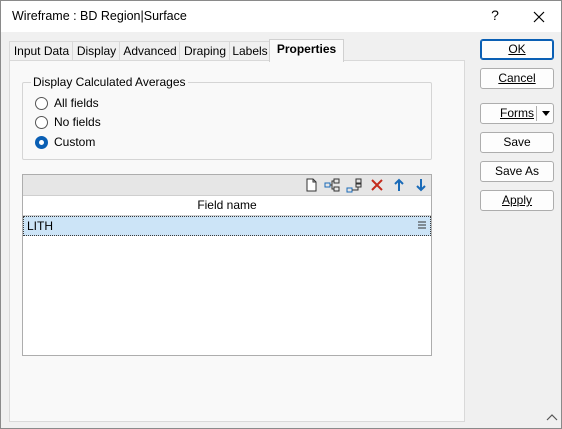 Image resolution: width=562 pixels, height=429 pixels. I want to click on tab-label: Draping, so click(205, 51).